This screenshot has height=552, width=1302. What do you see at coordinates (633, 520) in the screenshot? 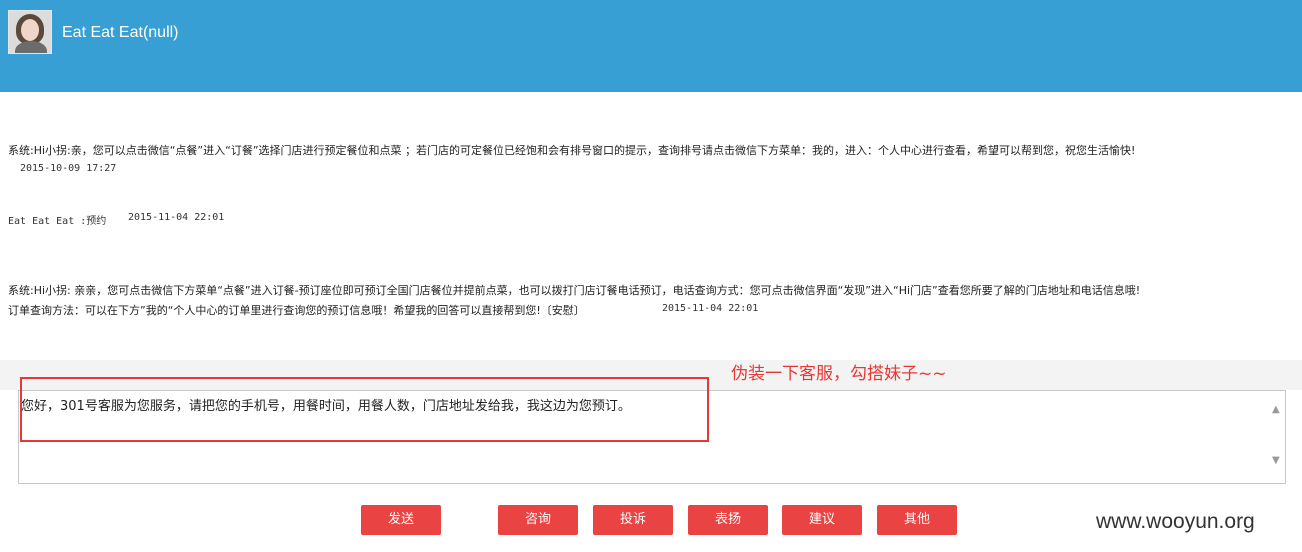
I see `complain-button: 投诉` at bounding box center [633, 520].